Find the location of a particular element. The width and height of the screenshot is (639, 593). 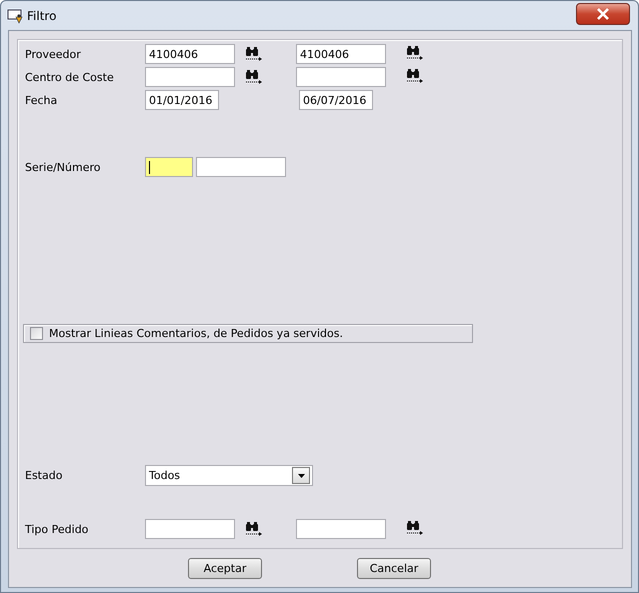

field-label: Fecha is located at coordinates (41, 100).